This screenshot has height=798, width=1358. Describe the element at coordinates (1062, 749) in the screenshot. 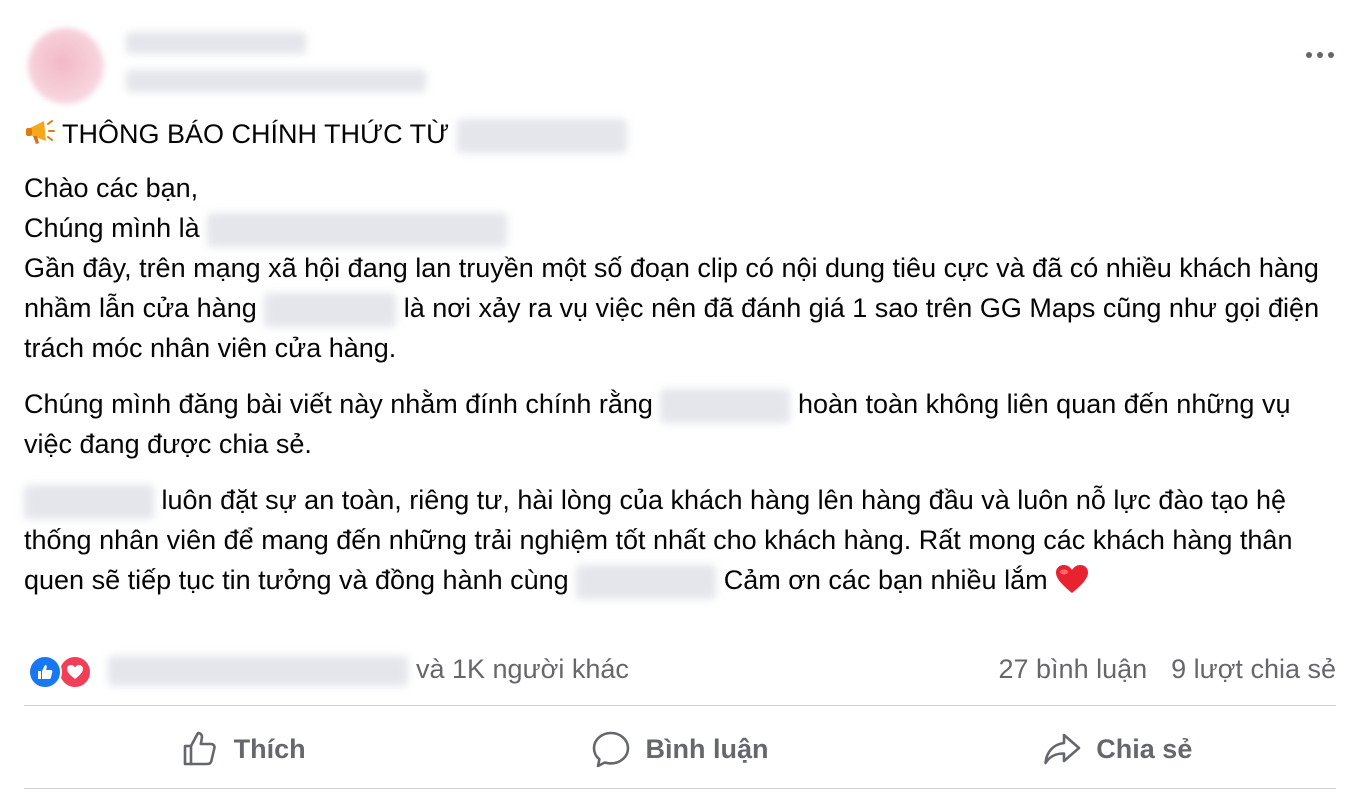

I see `share-arrow-icon` at that location.